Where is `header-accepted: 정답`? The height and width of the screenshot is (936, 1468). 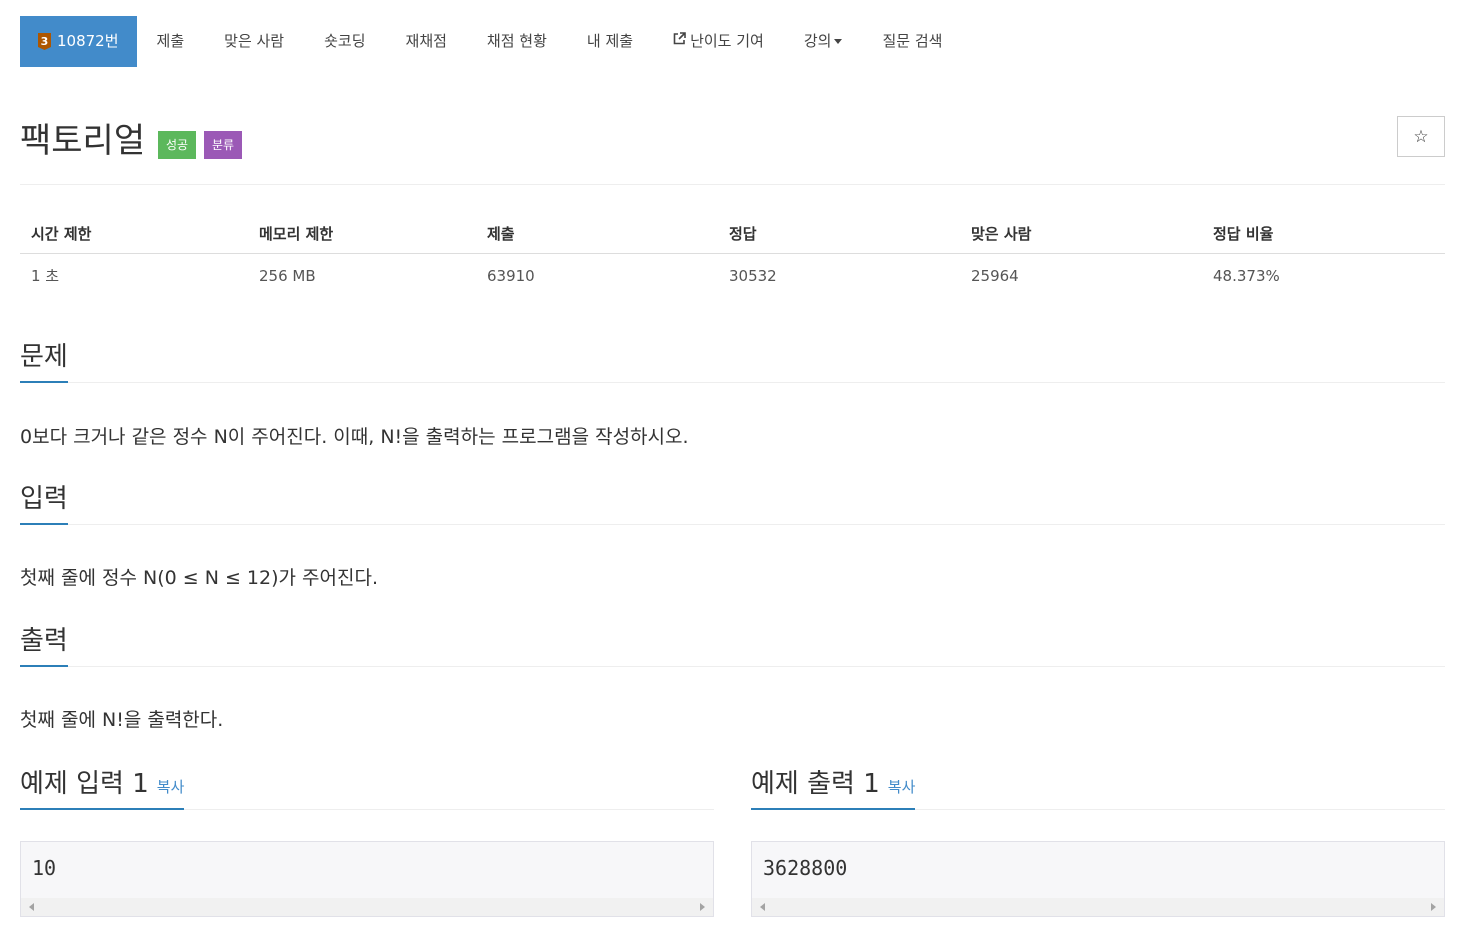
header-accepted: 정답 is located at coordinates (743, 234).